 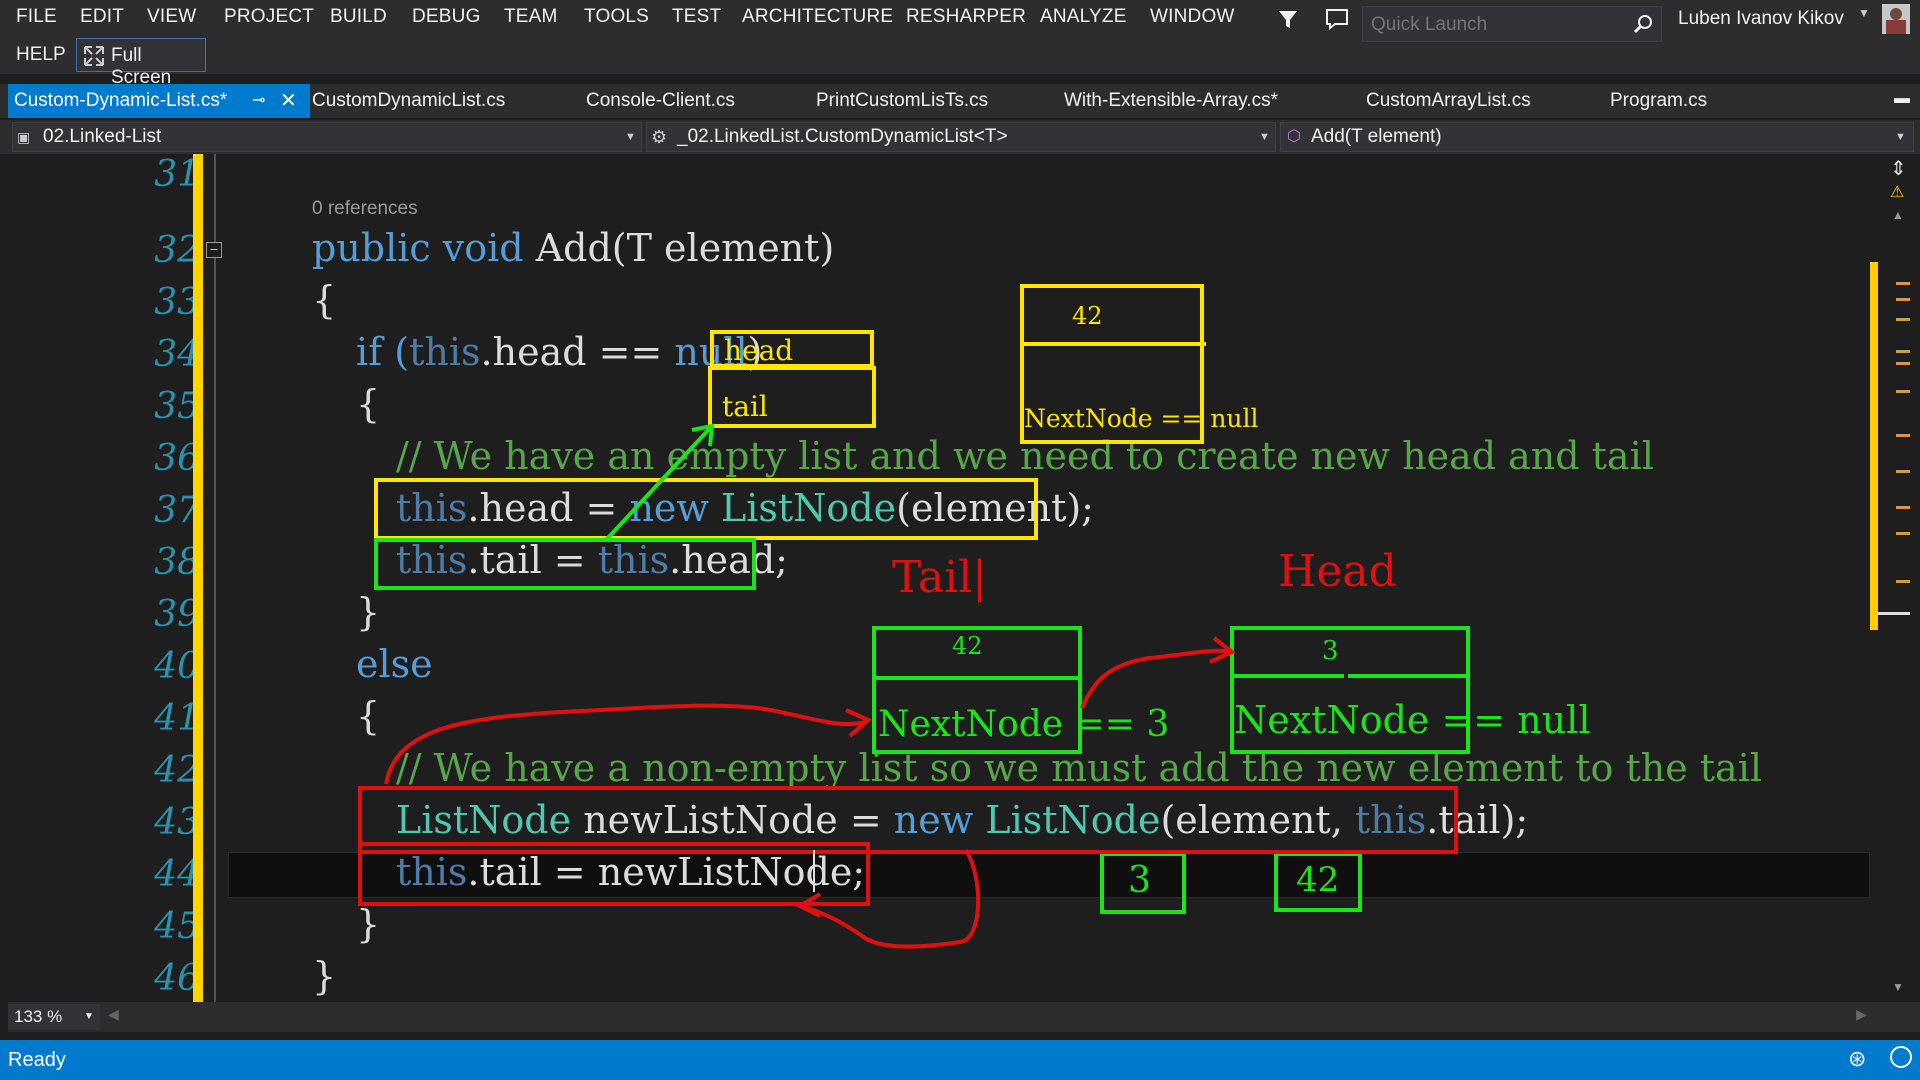 I want to click on code-line-33: {, so click(x=324, y=300).